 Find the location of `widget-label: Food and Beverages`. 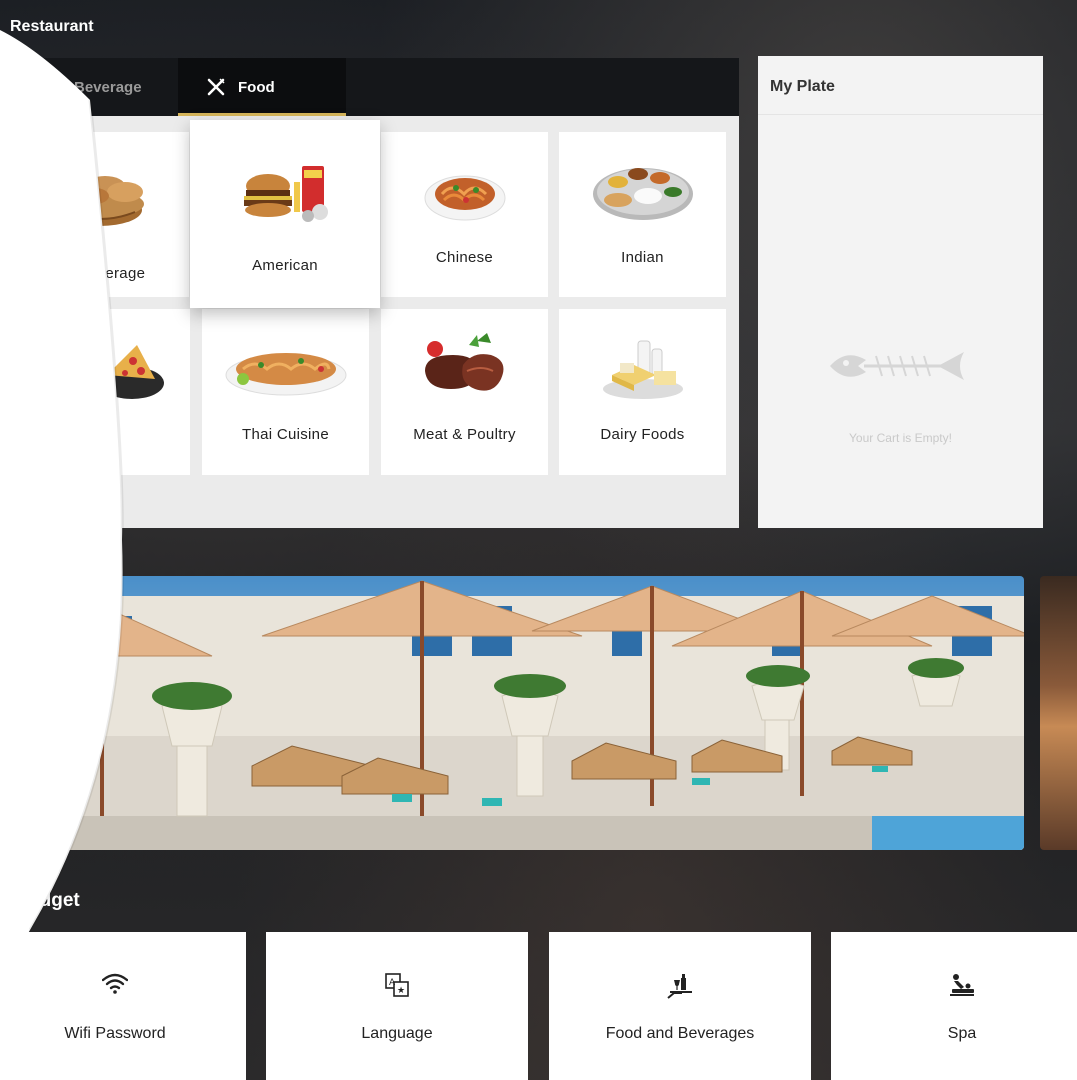

widget-label: Food and Beverages is located at coordinates (680, 1033).